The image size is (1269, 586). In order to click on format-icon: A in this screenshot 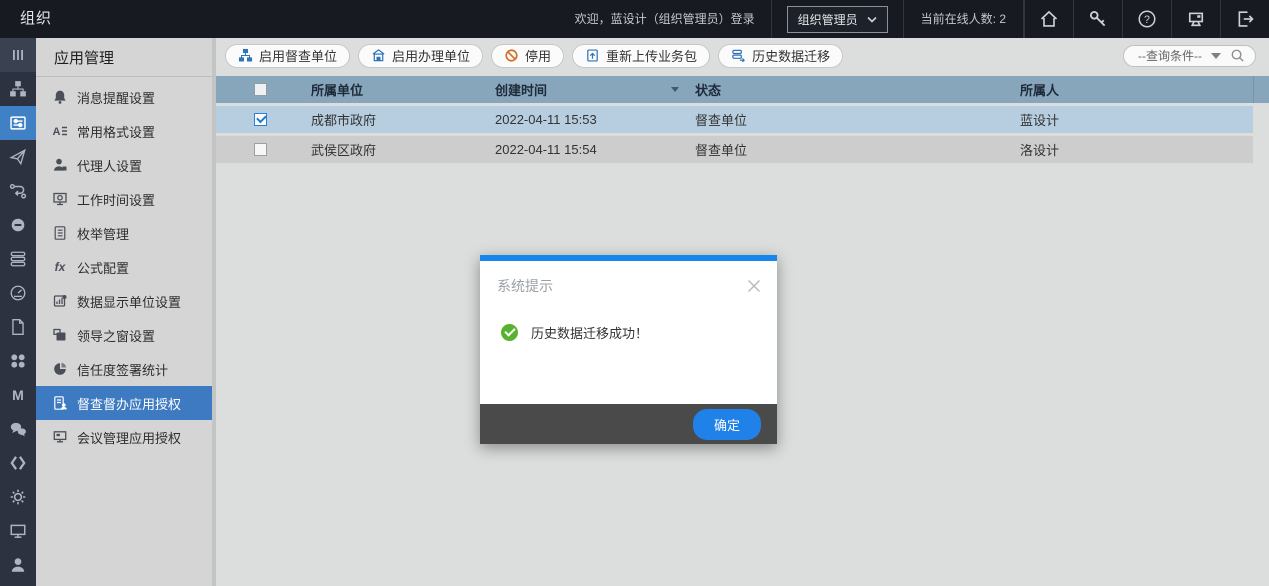, I will do `click(60, 131)`.